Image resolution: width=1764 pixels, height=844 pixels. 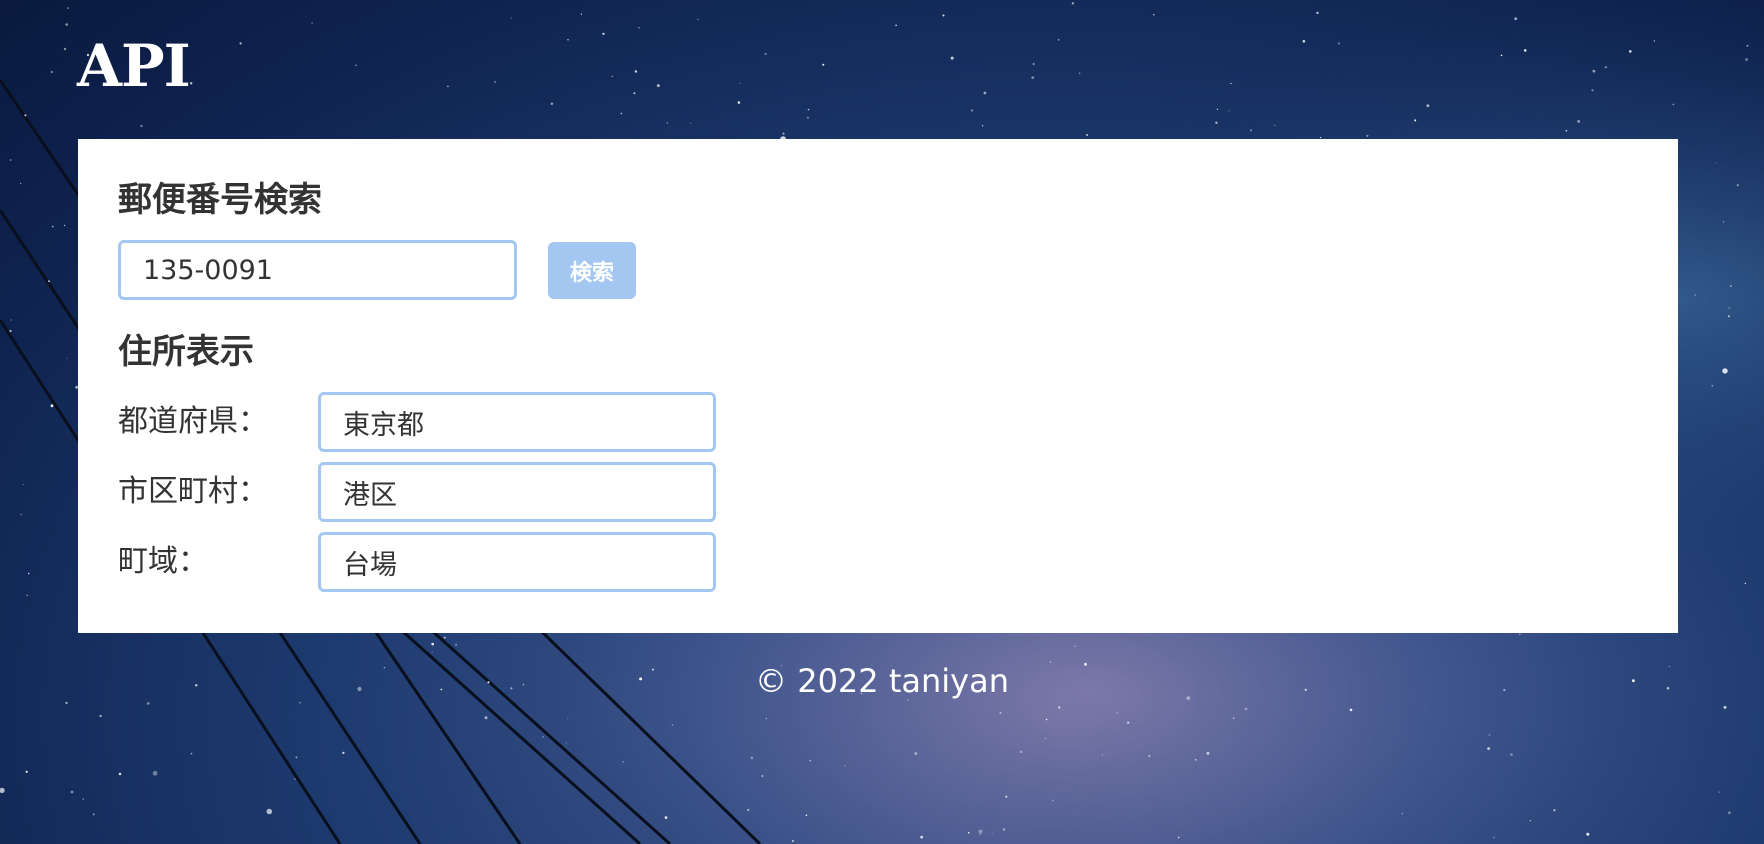 I want to click on zipcode-input, so click(x=317, y=270).